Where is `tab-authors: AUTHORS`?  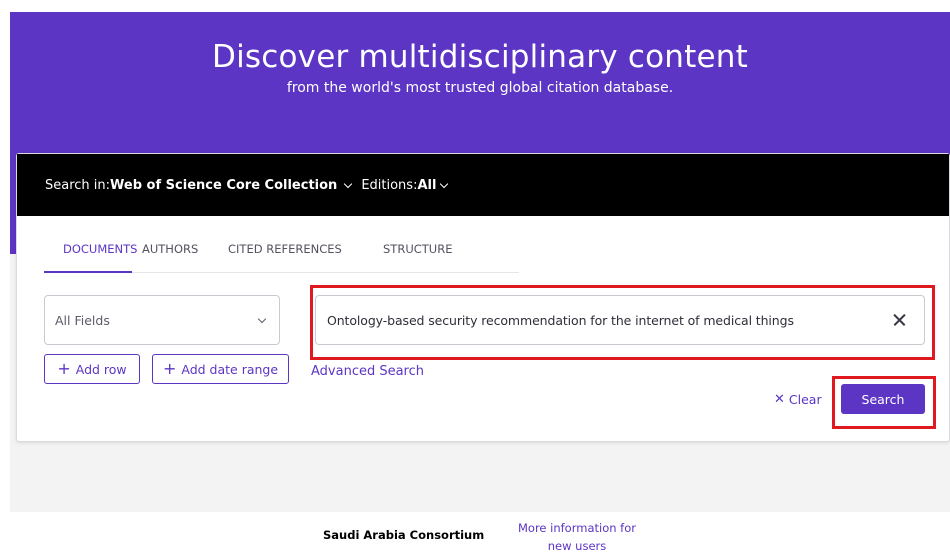 tab-authors: AUTHORS is located at coordinates (180, 257).